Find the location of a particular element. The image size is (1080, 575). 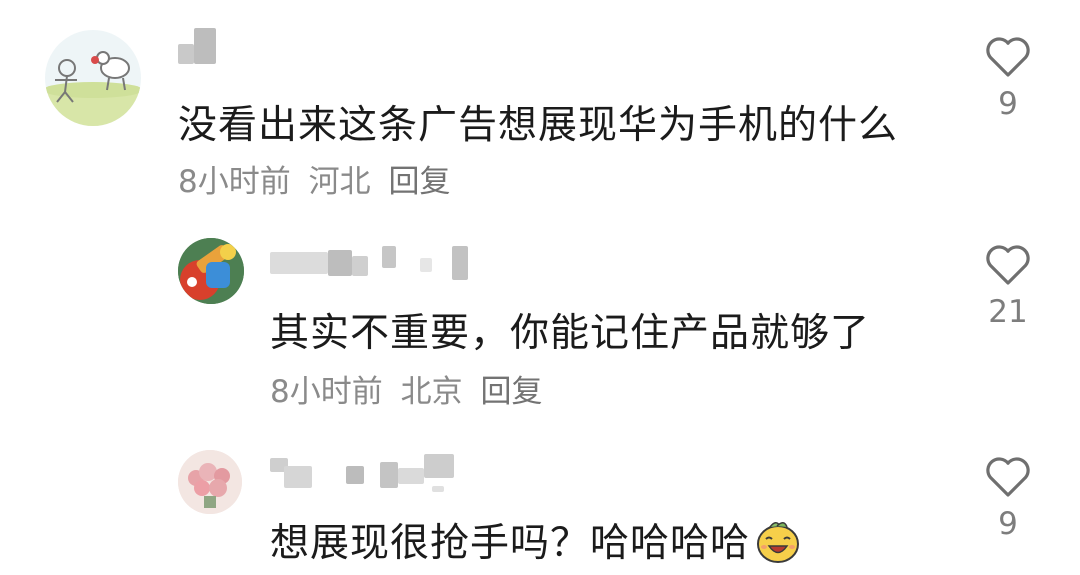

comment-location: 北京 is located at coordinates (431, 392).